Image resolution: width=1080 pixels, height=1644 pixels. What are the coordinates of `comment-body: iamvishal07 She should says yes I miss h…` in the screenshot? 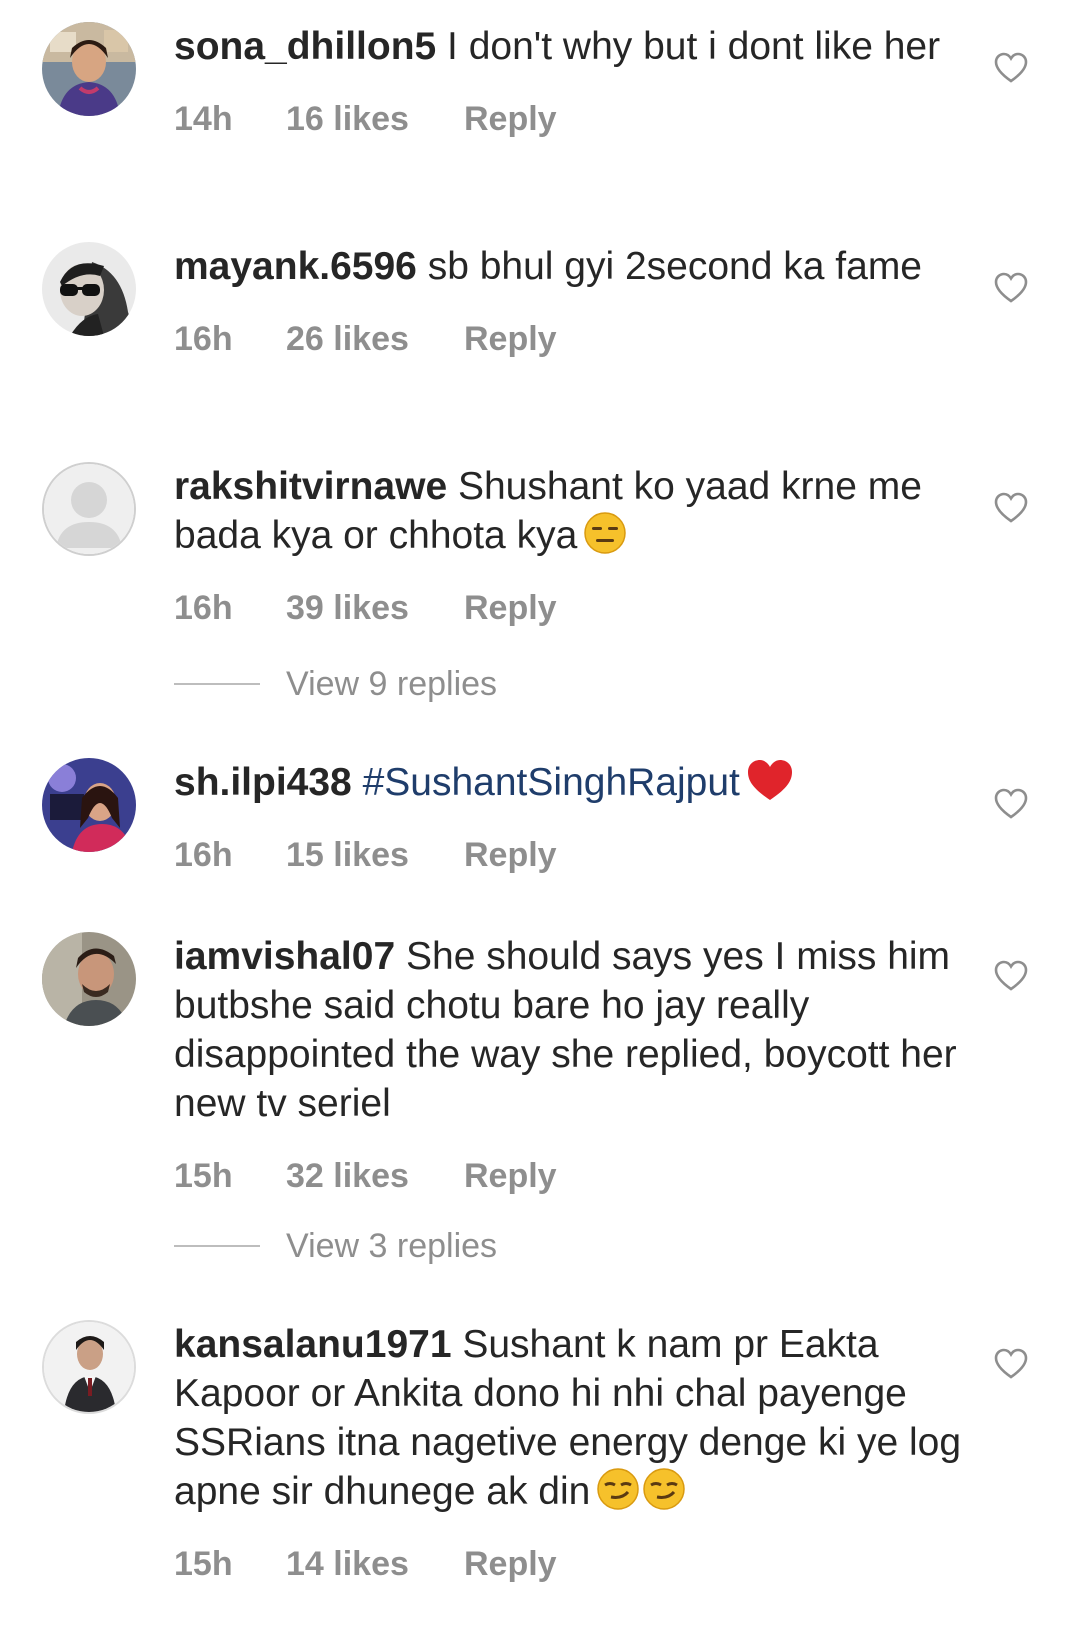 It's located at (569, 1066).